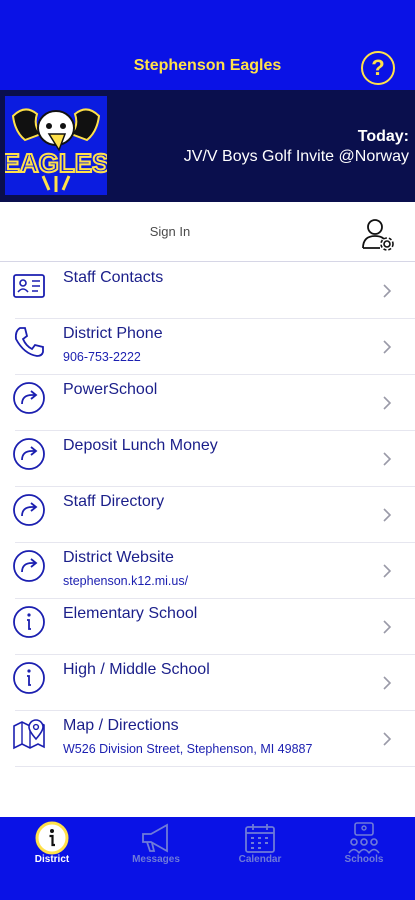 The height and width of the screenshot is (900, 415). I want to click on menu-item-label: Staff Contacts, so click(113, 277).